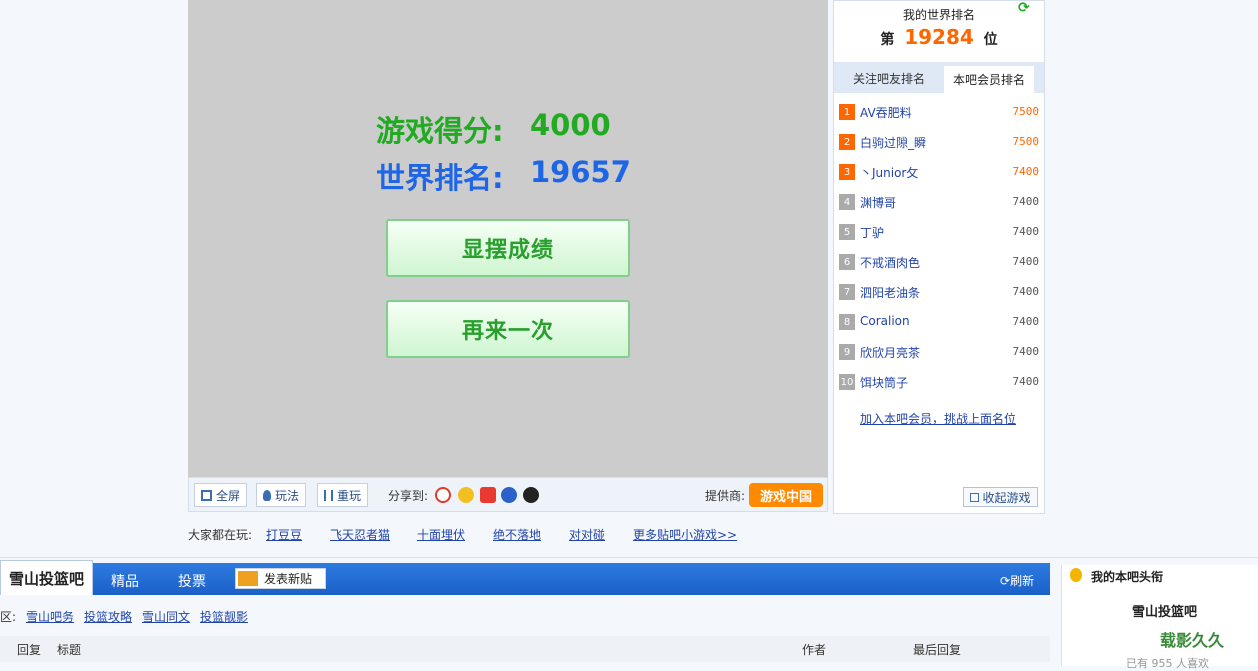  Describe the element at coordinates (525, 579) in the screenshot. I see `forum-tab-bar` at that location.